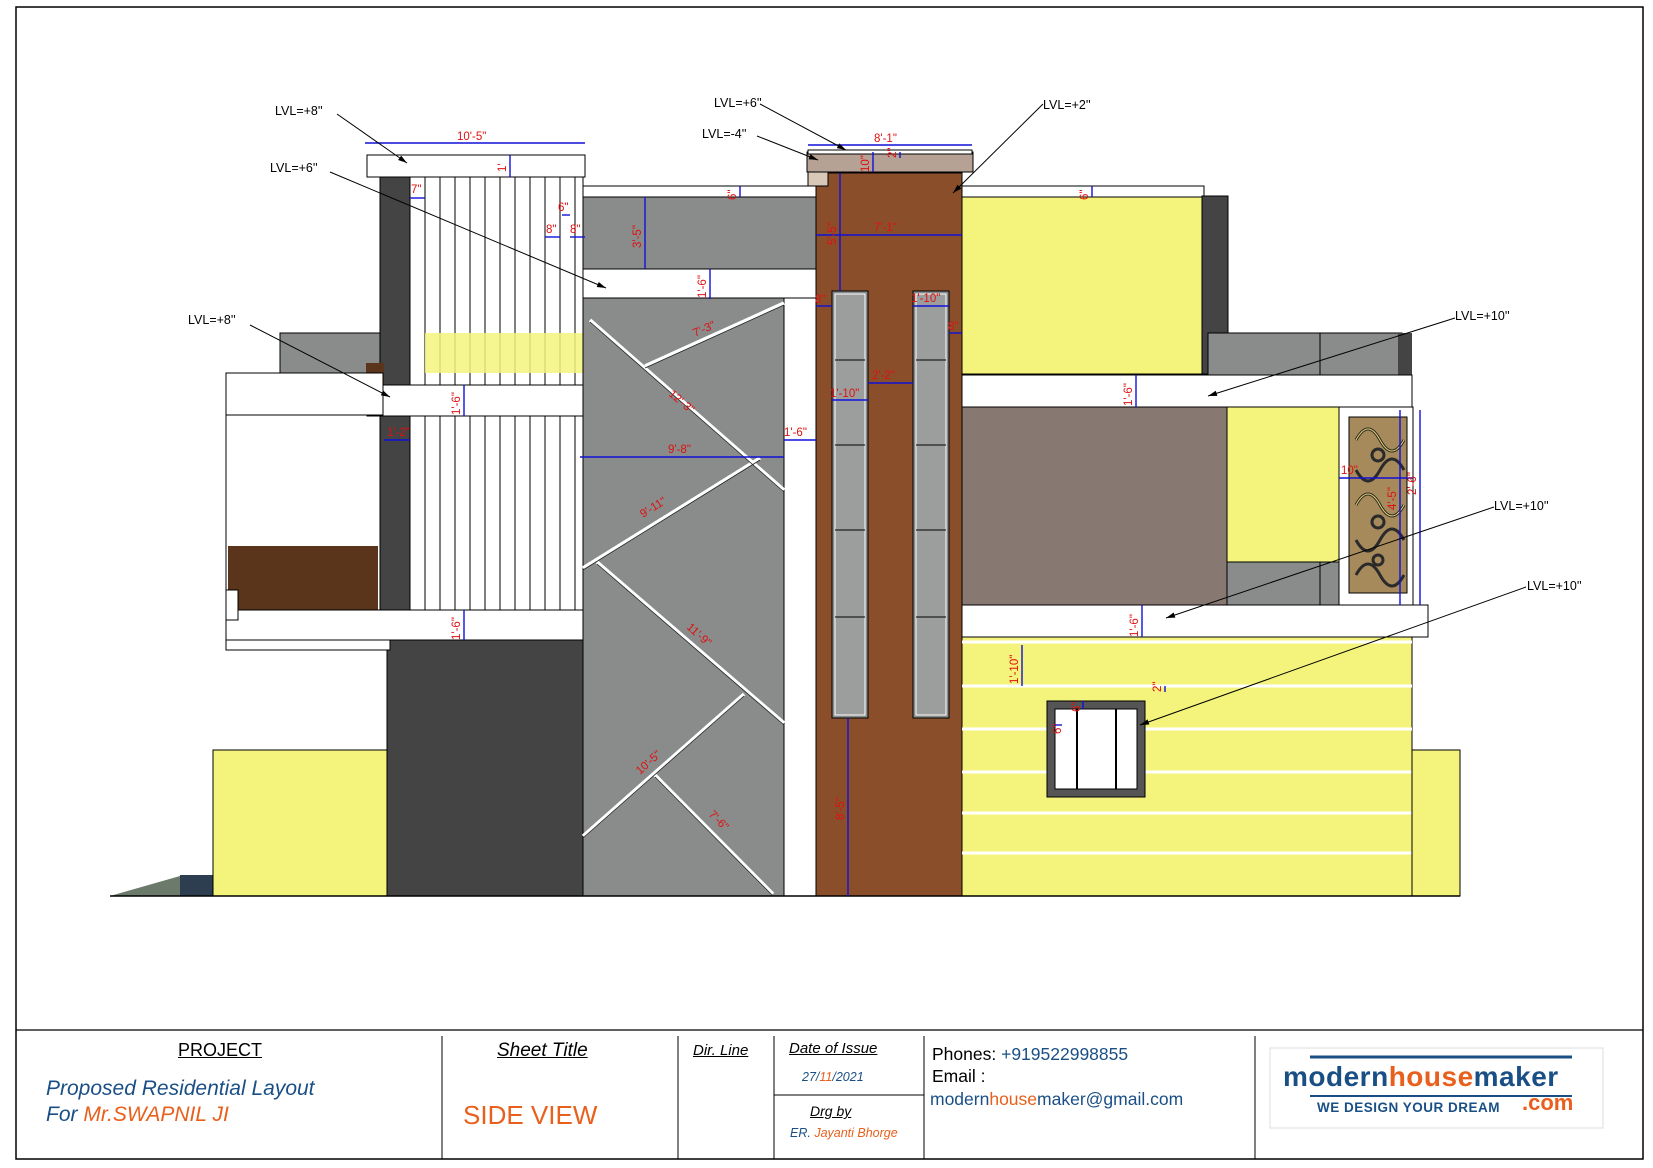  I want to click on dimension-label: 8'-5", so click(841, 808).